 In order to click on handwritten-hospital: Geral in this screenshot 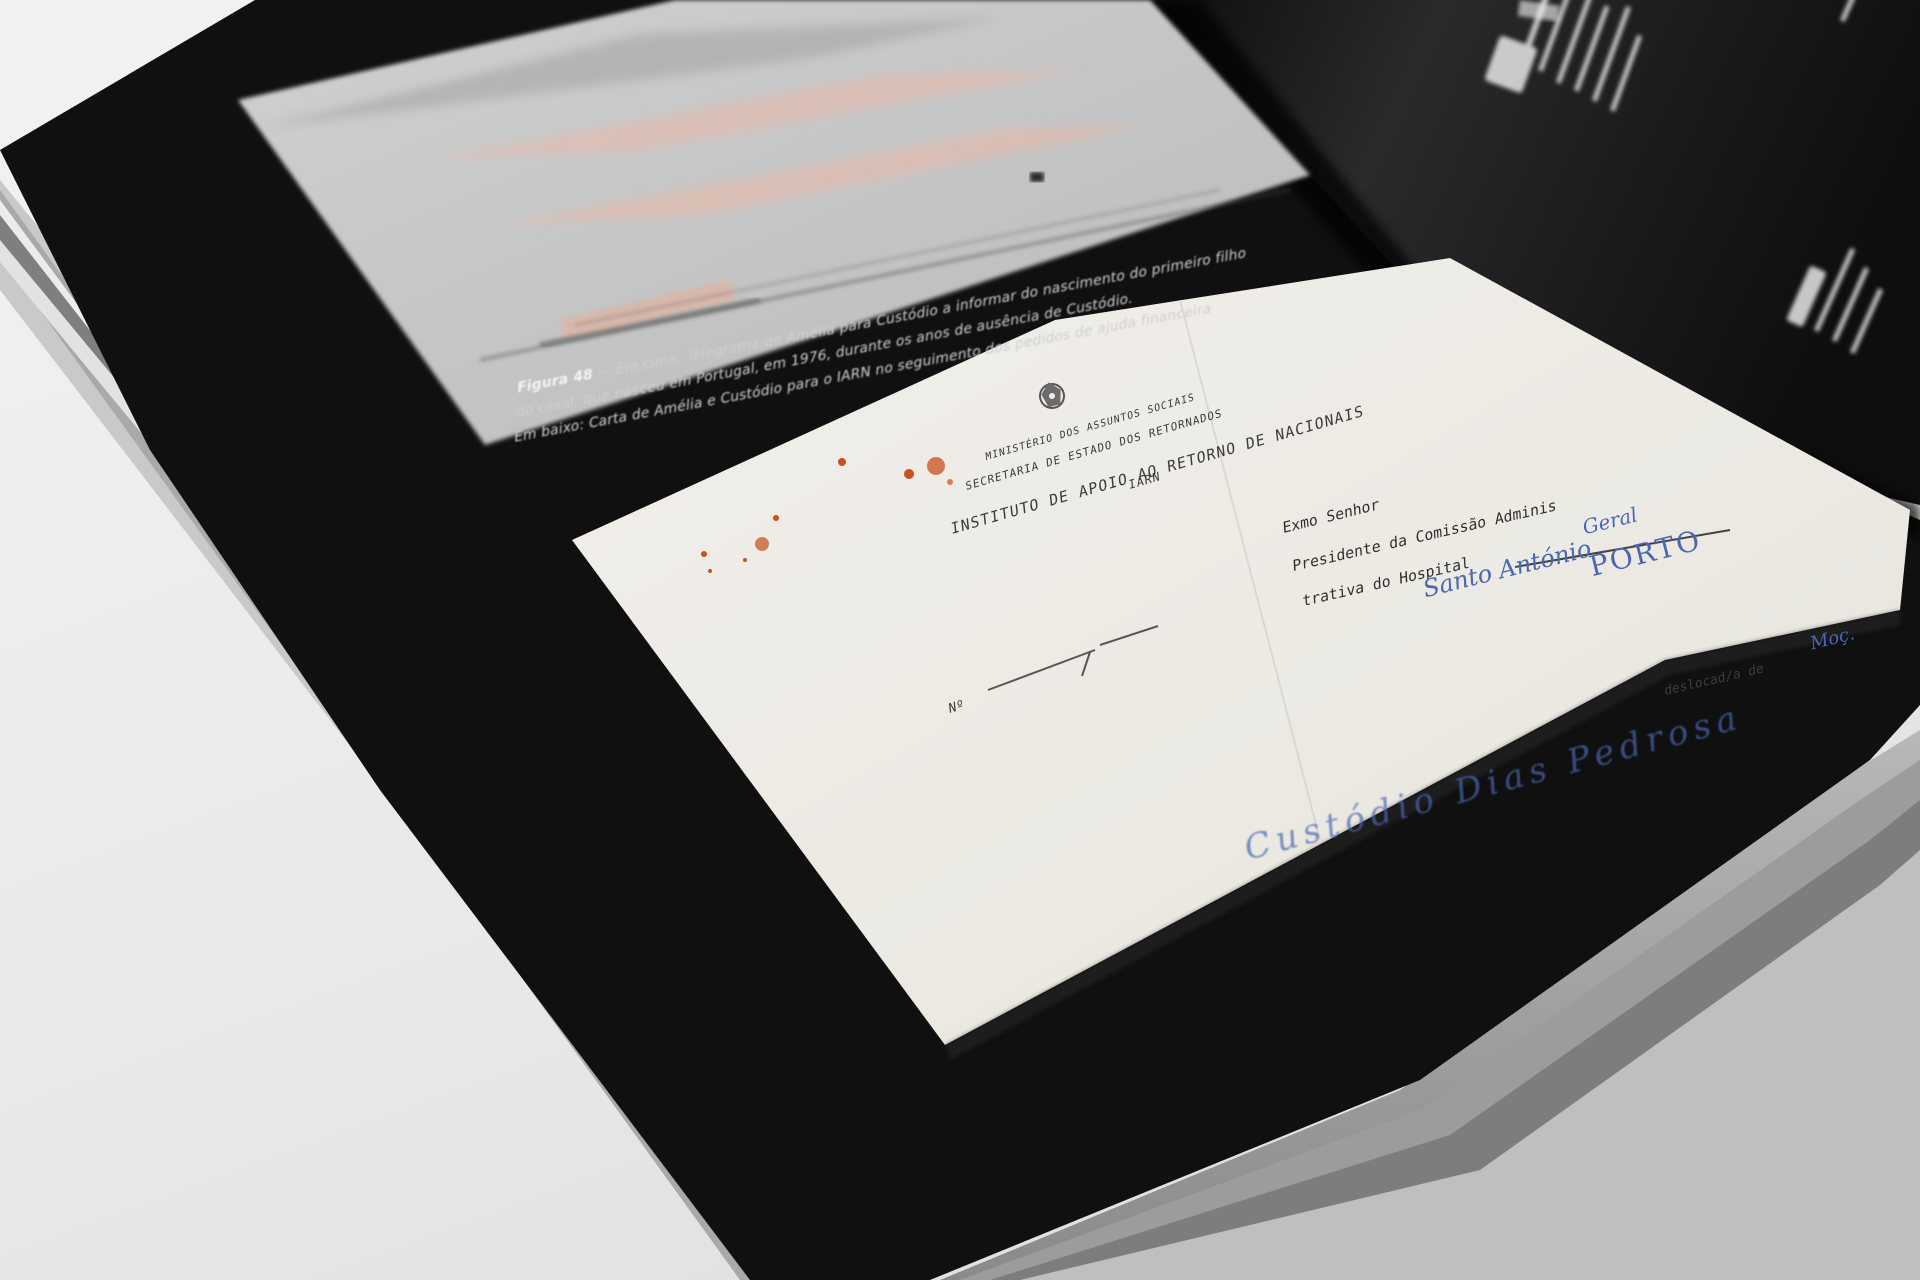, I will do `click(1610, 521)`.